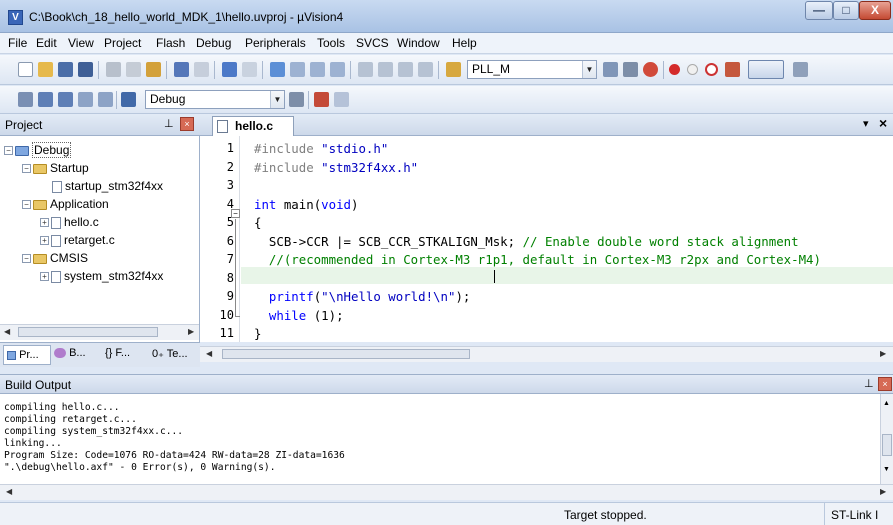 The height and width of the screenshot is (525, 893). I want to click on tree-item-application: − Application, so click(65, 204).